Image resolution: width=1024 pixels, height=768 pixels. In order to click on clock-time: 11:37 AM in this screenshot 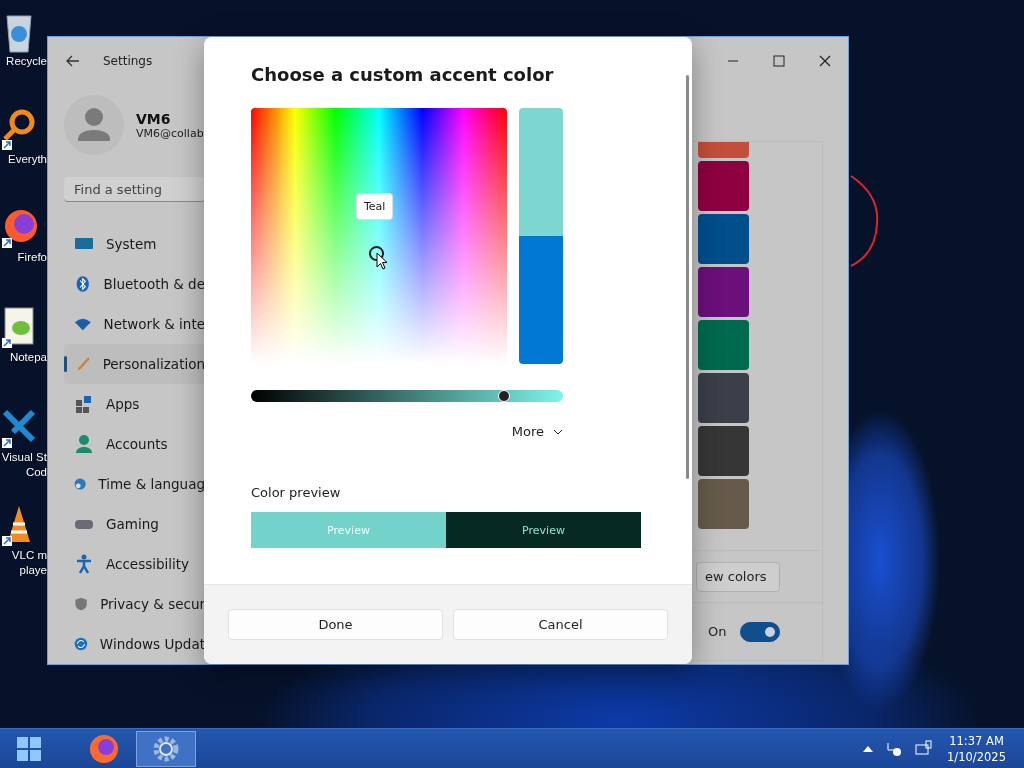, I will do `click(976, 740)`.